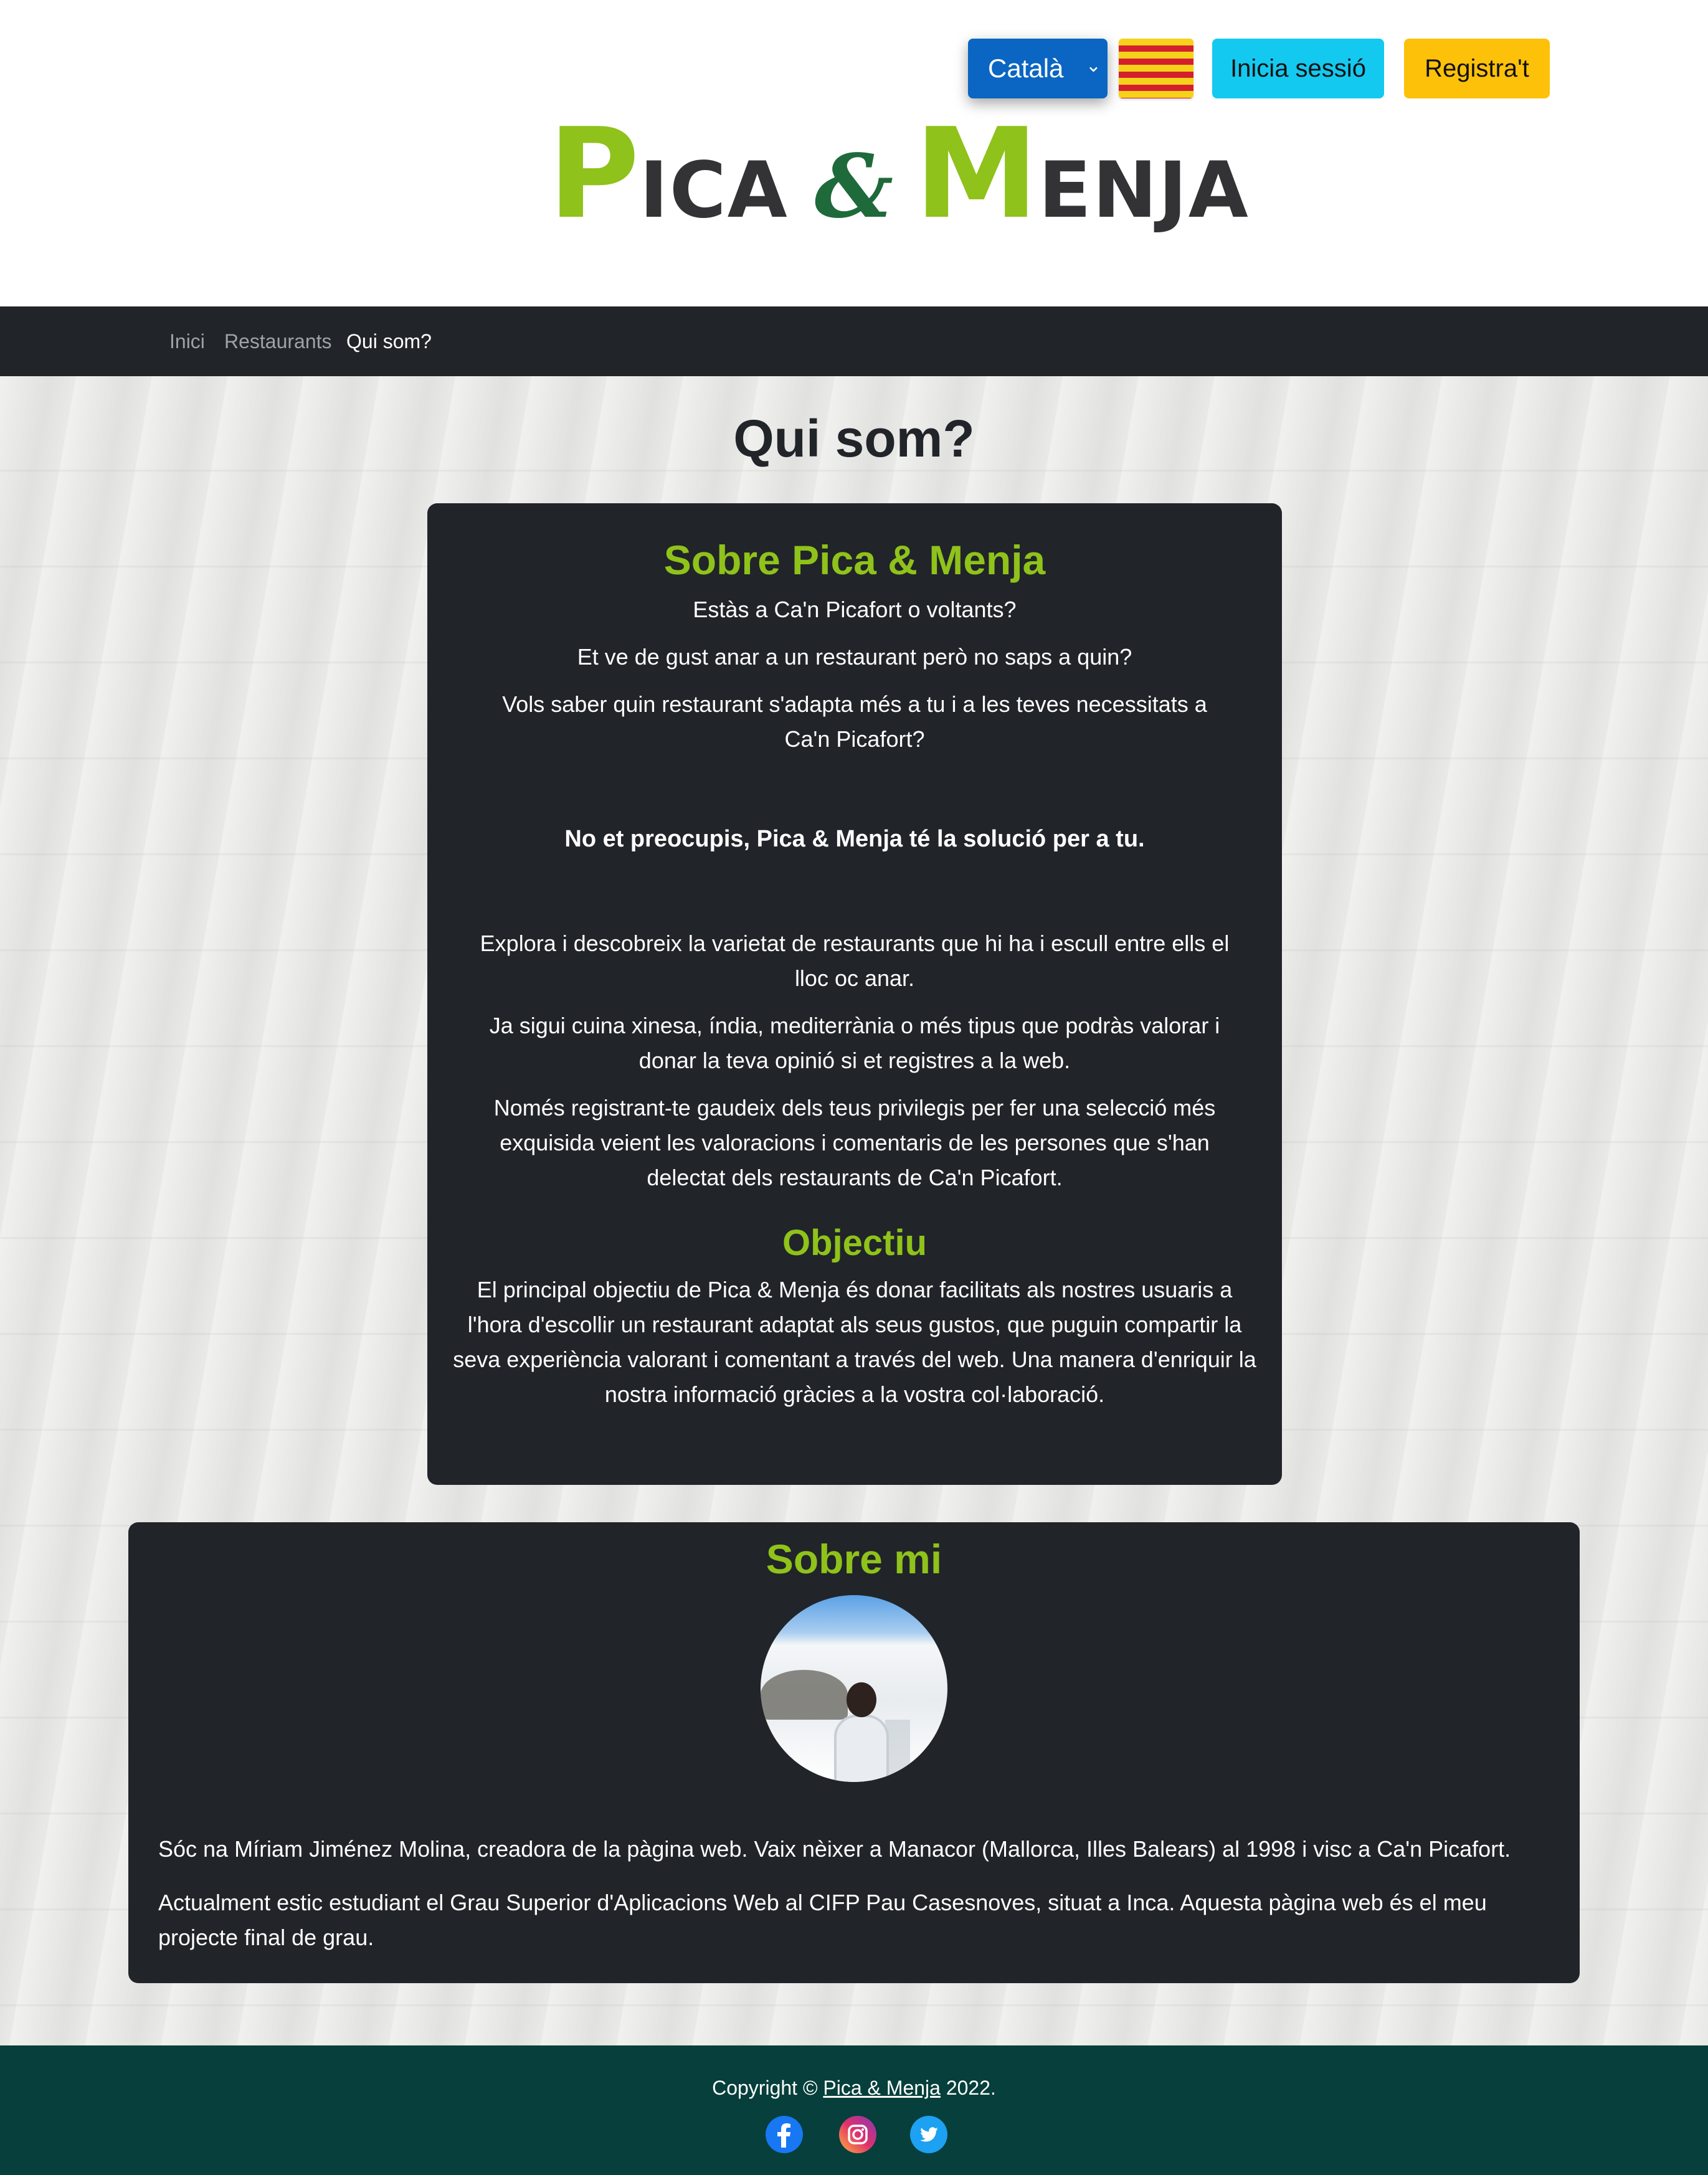 The height and width of the screenshot is (2175, 1708). What do you see at coordinates (594, 174) in the screenshot?
I see `logo-letter-p: P` at bounding box center [594, 174].